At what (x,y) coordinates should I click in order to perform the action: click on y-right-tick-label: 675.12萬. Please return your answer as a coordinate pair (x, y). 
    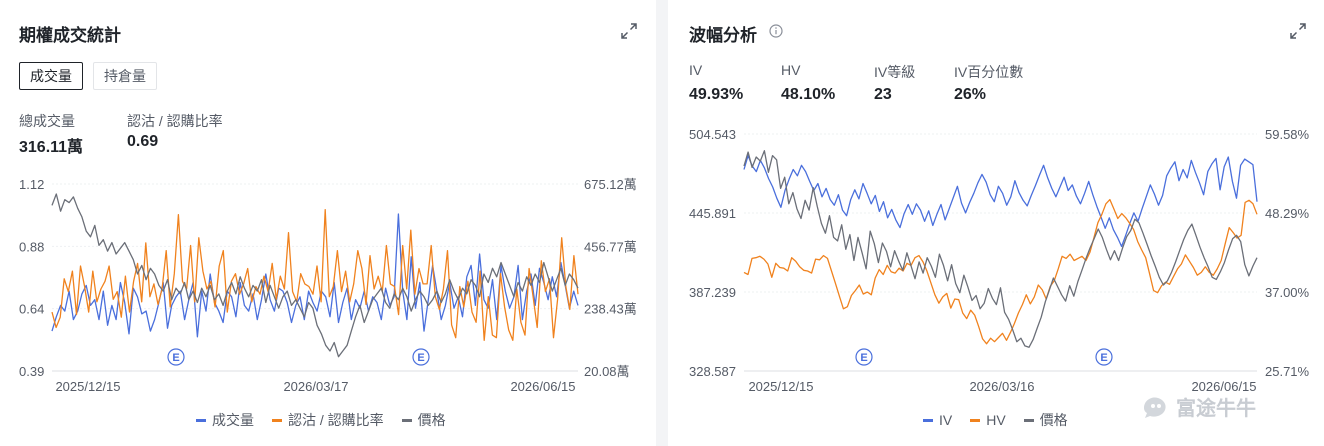
    Looking at the image, I should click on (610, 184).